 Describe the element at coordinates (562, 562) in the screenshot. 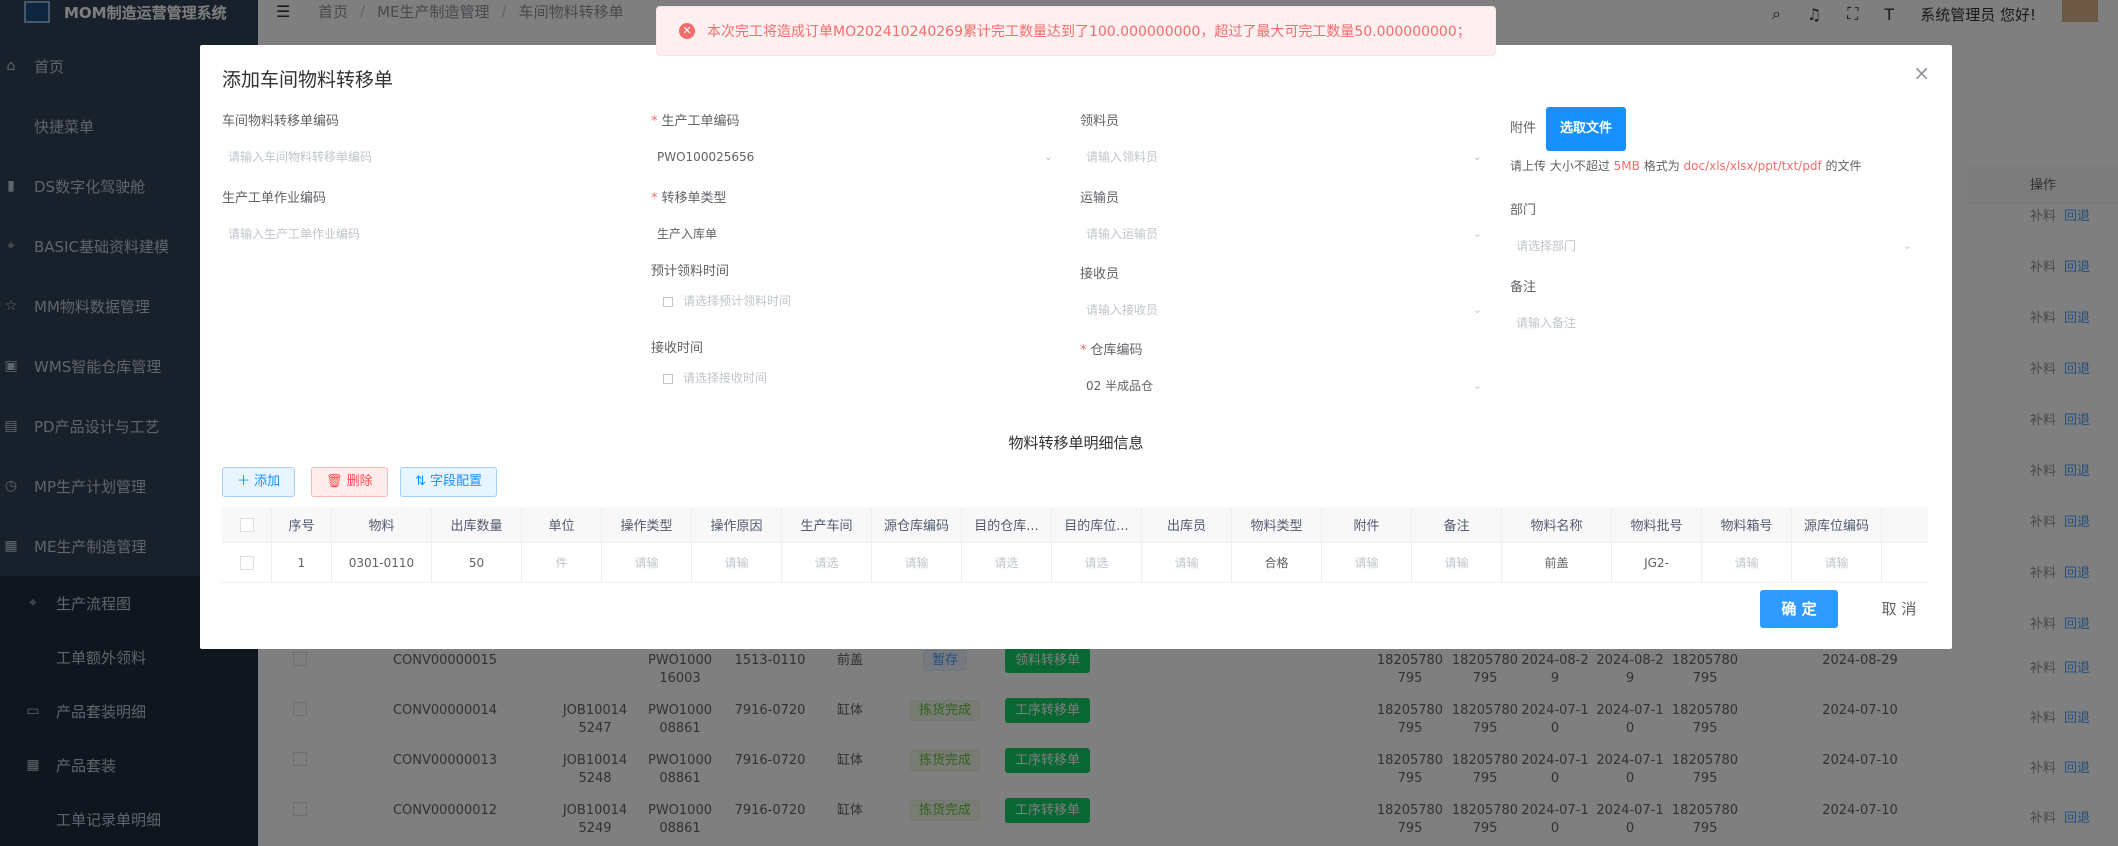

I see `cell-4: 件` at that location.